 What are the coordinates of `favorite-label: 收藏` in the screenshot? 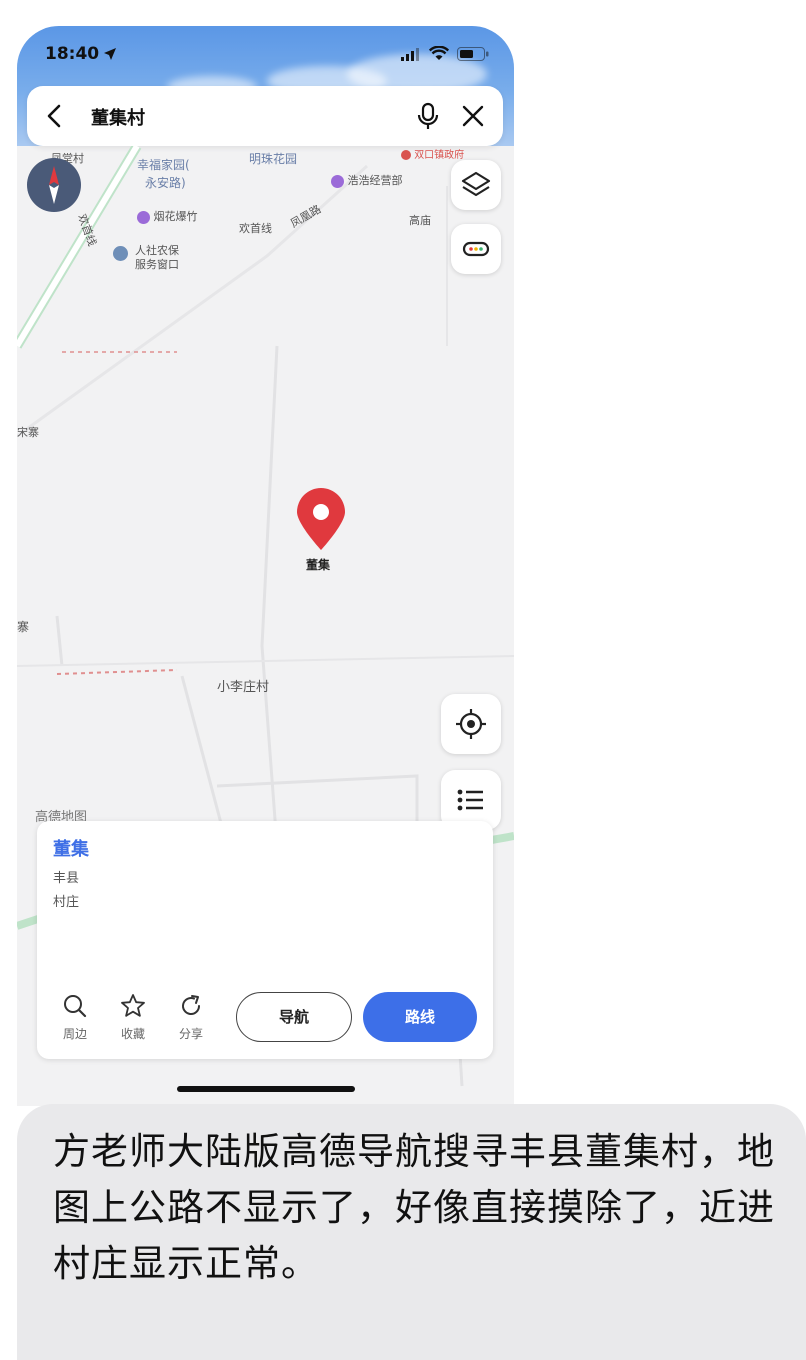 It's located at (132, 1034).